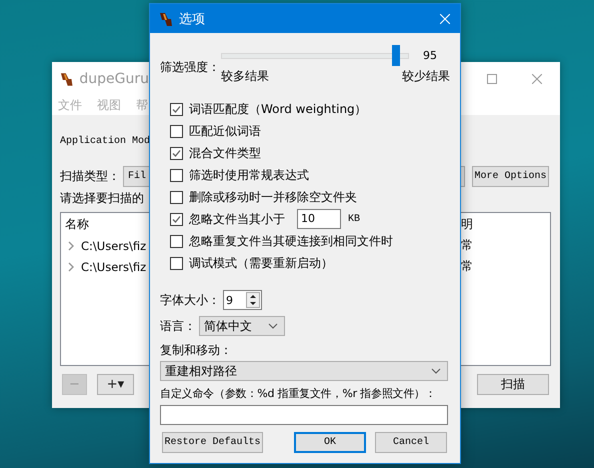  What do you see at coordinates (136, 176) in the screenshot?
I see `scan-type-dropdown: Fil` at bounding box center [136, 176].